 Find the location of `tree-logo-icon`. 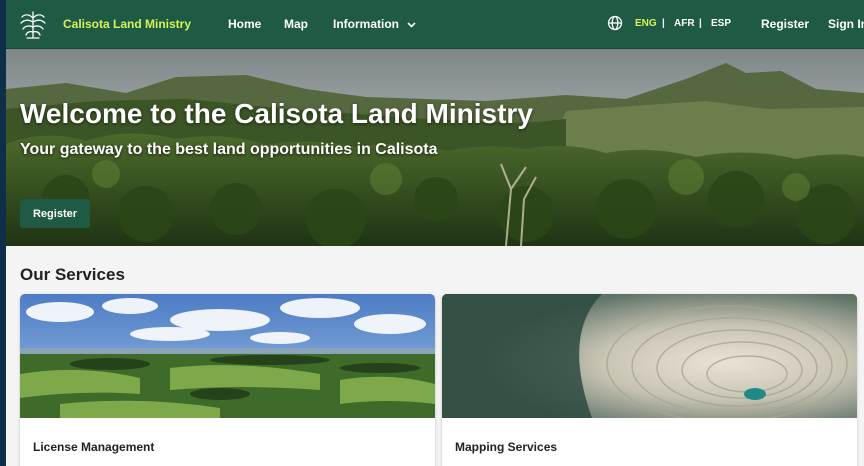

tree-logo-icon is located at coordinates (33, 24).